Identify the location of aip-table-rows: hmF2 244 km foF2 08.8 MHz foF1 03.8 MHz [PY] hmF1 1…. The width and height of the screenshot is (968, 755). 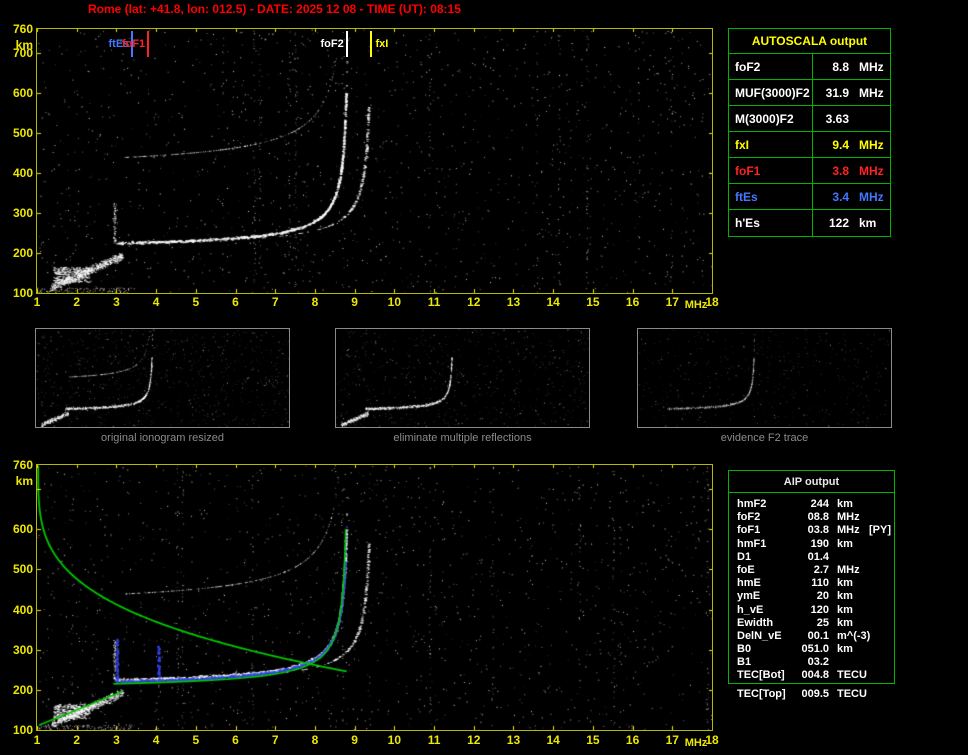
(811, 588).